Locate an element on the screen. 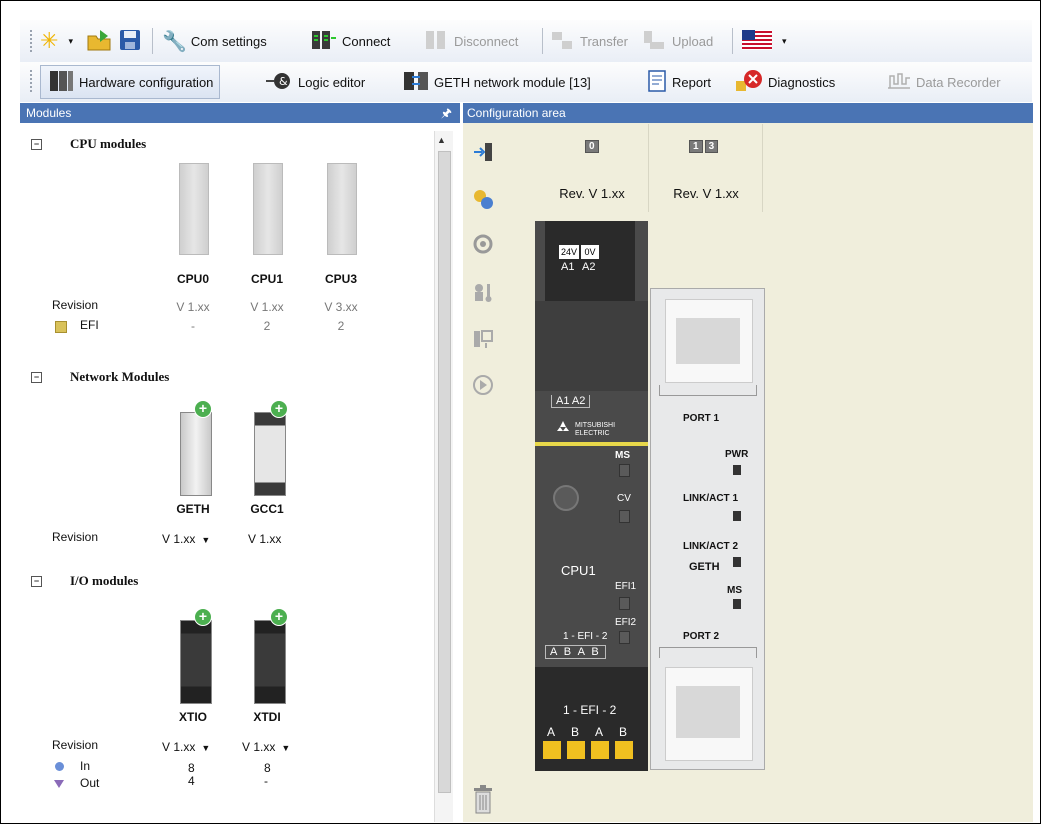 This screenshot has height=824, width=1041. port1-bracket is located at coordinates (708, 390).